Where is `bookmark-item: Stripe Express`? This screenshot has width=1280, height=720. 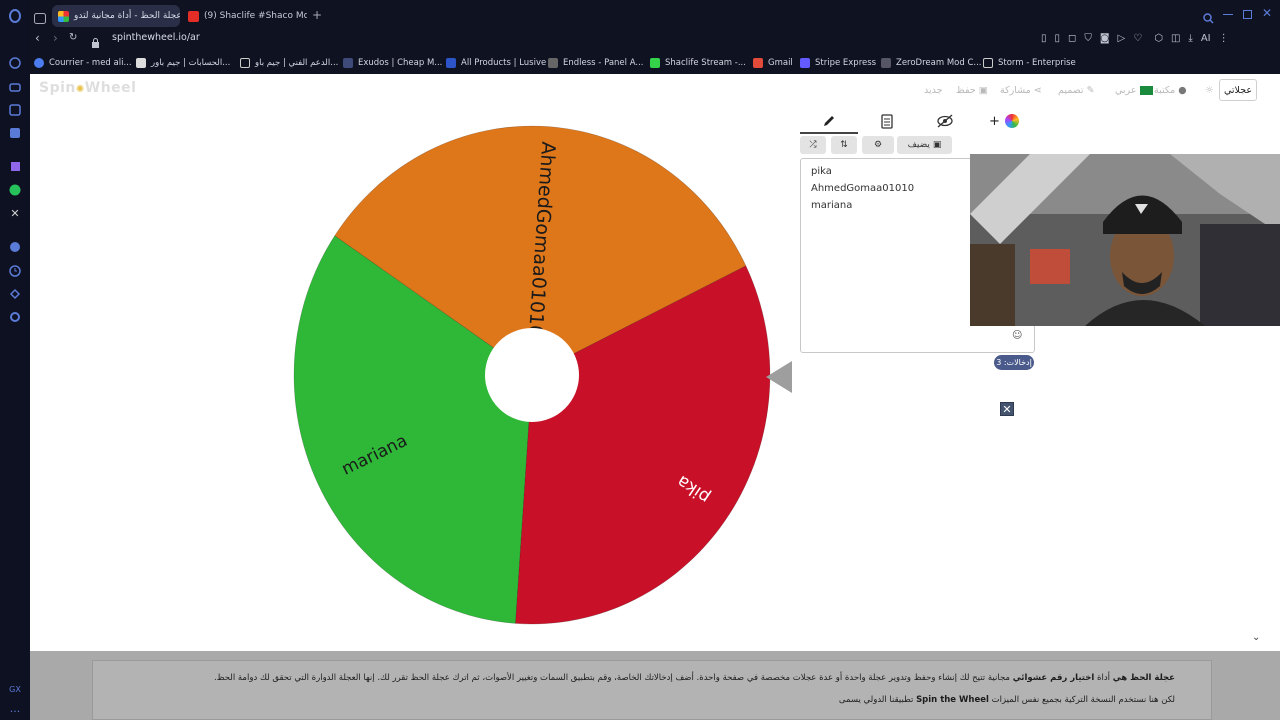 bookmark-item: Stripe Express is located at coordinates (838, 62).